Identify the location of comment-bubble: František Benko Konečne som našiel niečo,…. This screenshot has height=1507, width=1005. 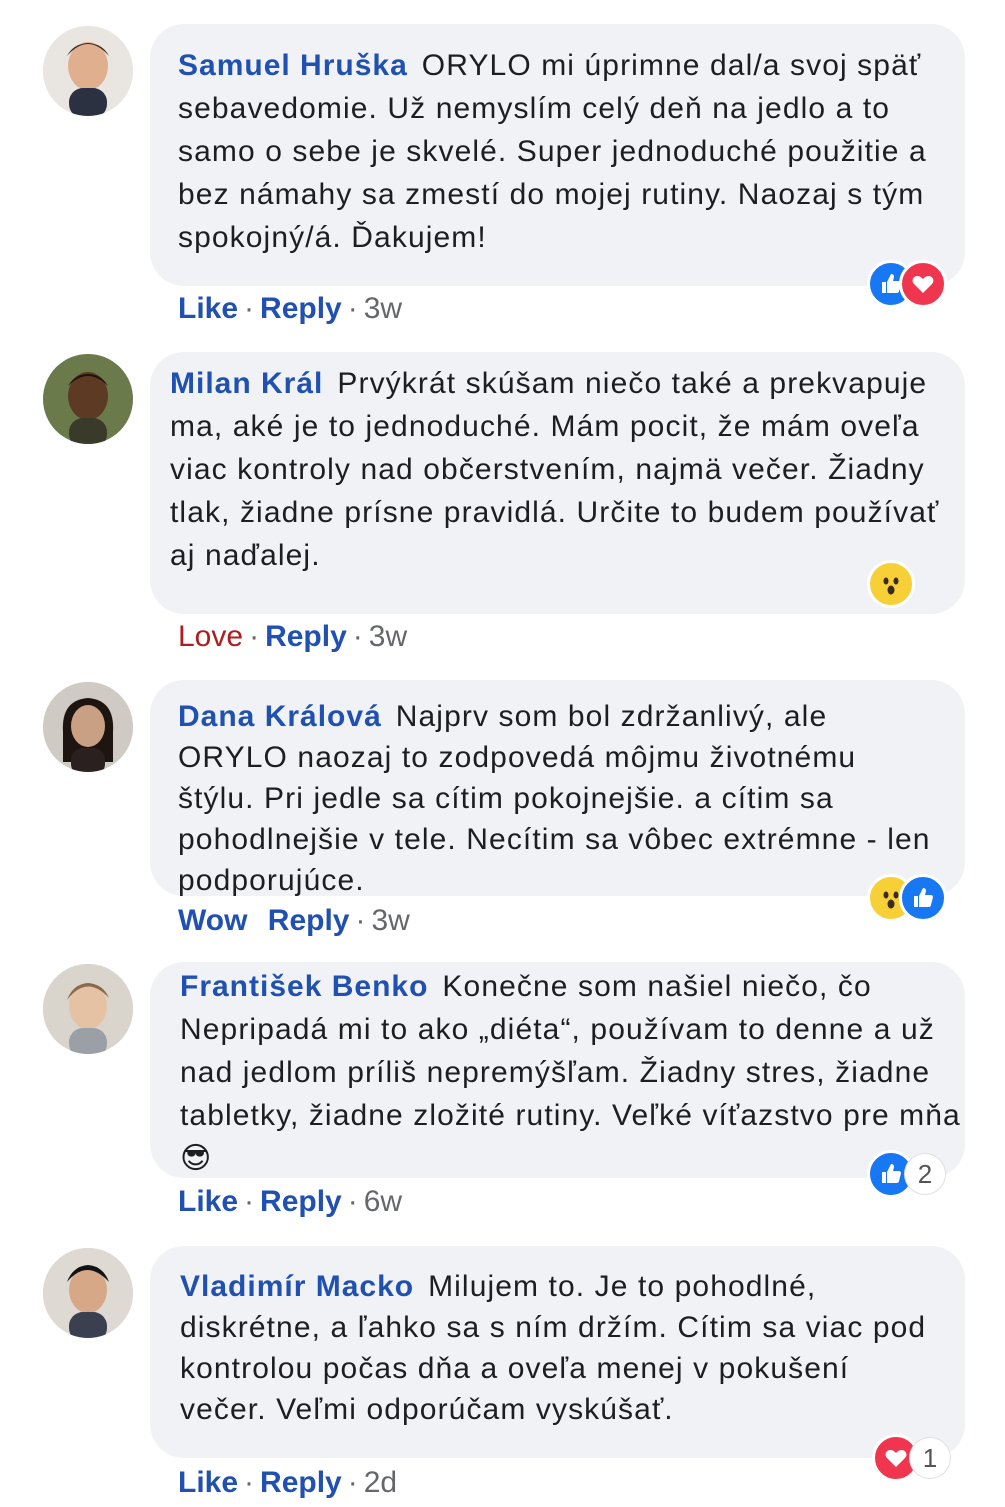
(557, 1070).